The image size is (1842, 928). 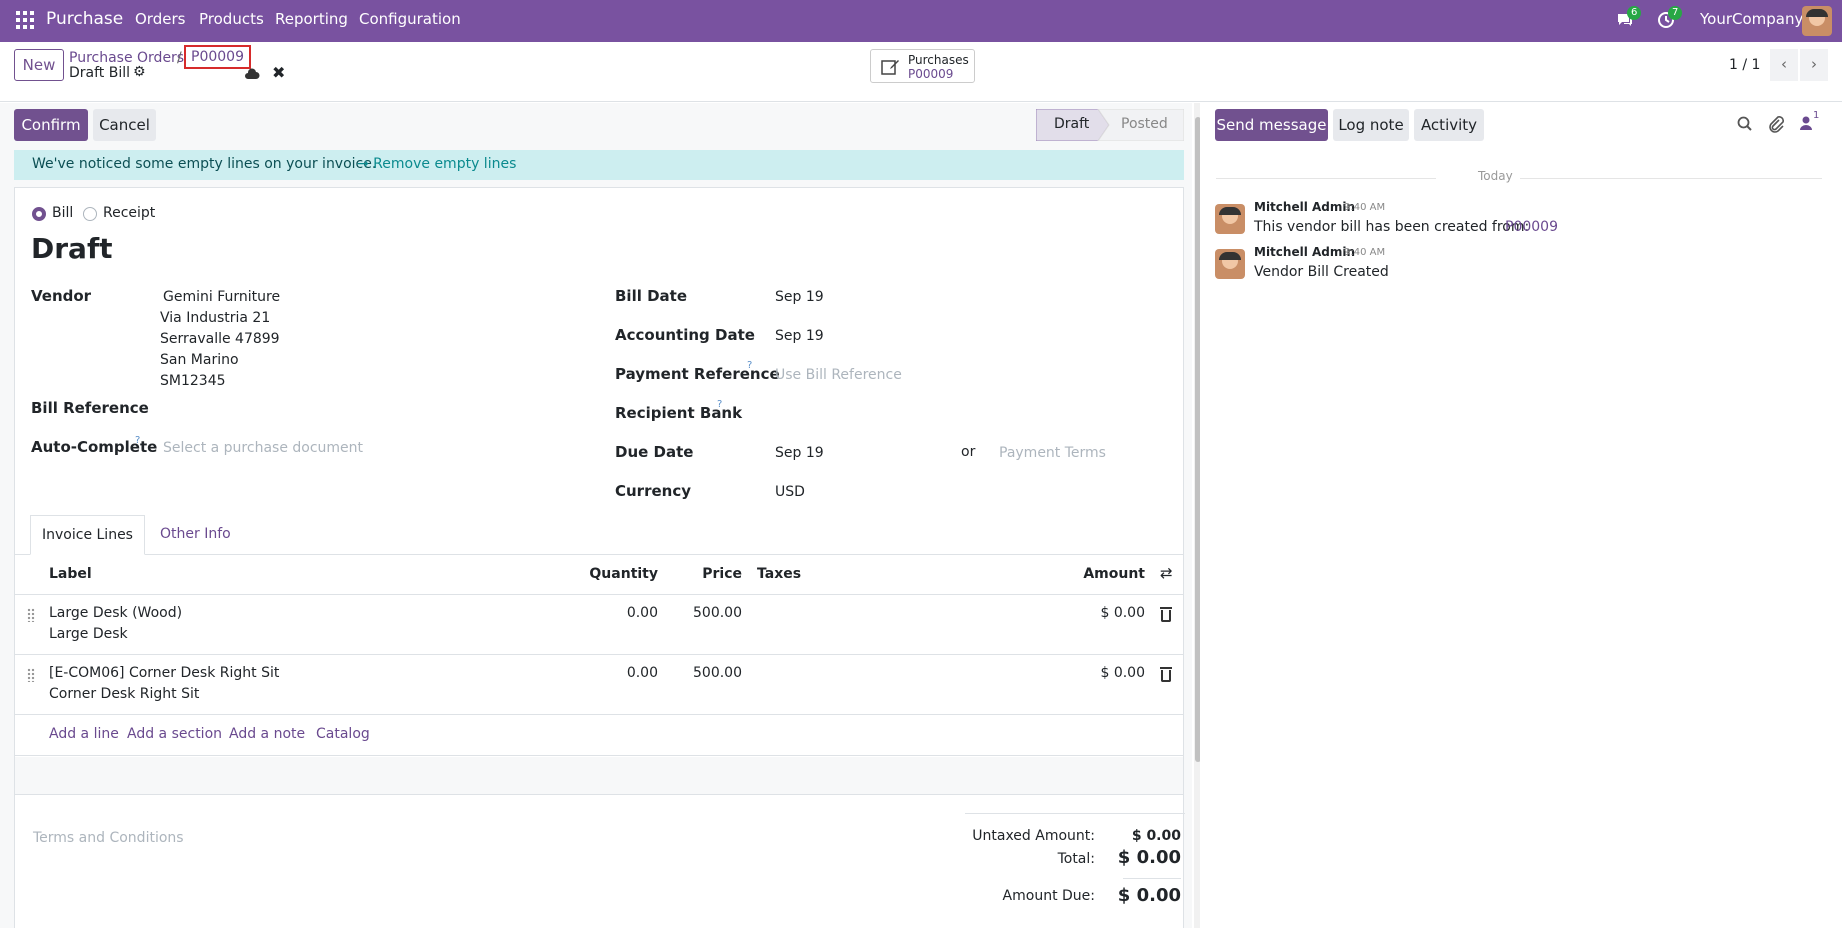 What do you see at coordinates (267, 734) in the screenshot?
I see `add-note-link: Add a note` at bounding box center [267, 734].